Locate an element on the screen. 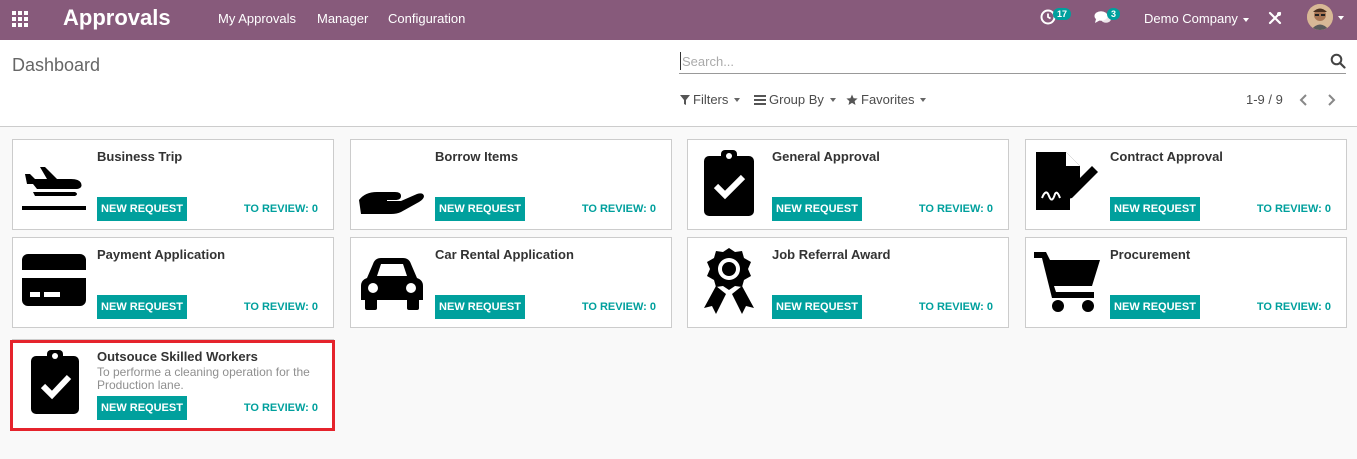 The height and width of the screenshot is (459, 1357). user-avatar is located at coordinates (1320, 17).